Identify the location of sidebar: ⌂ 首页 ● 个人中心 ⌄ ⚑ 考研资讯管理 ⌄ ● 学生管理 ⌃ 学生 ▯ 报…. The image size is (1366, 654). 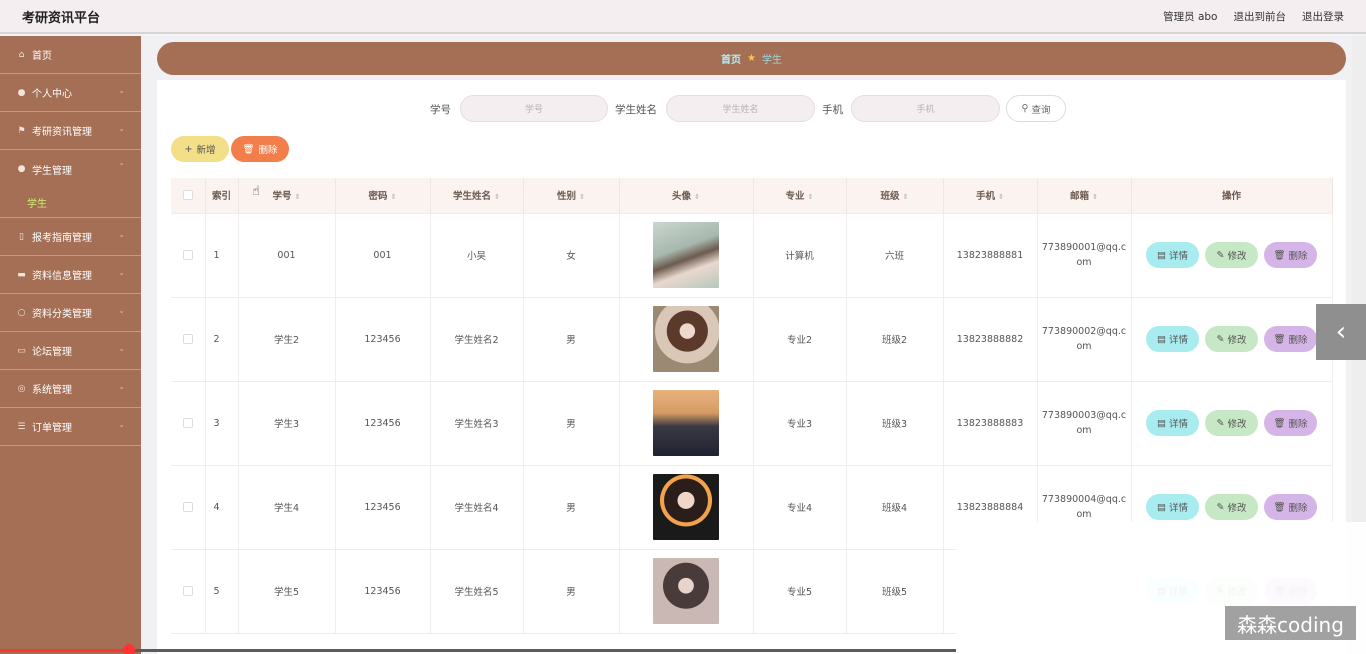
(70, 345).